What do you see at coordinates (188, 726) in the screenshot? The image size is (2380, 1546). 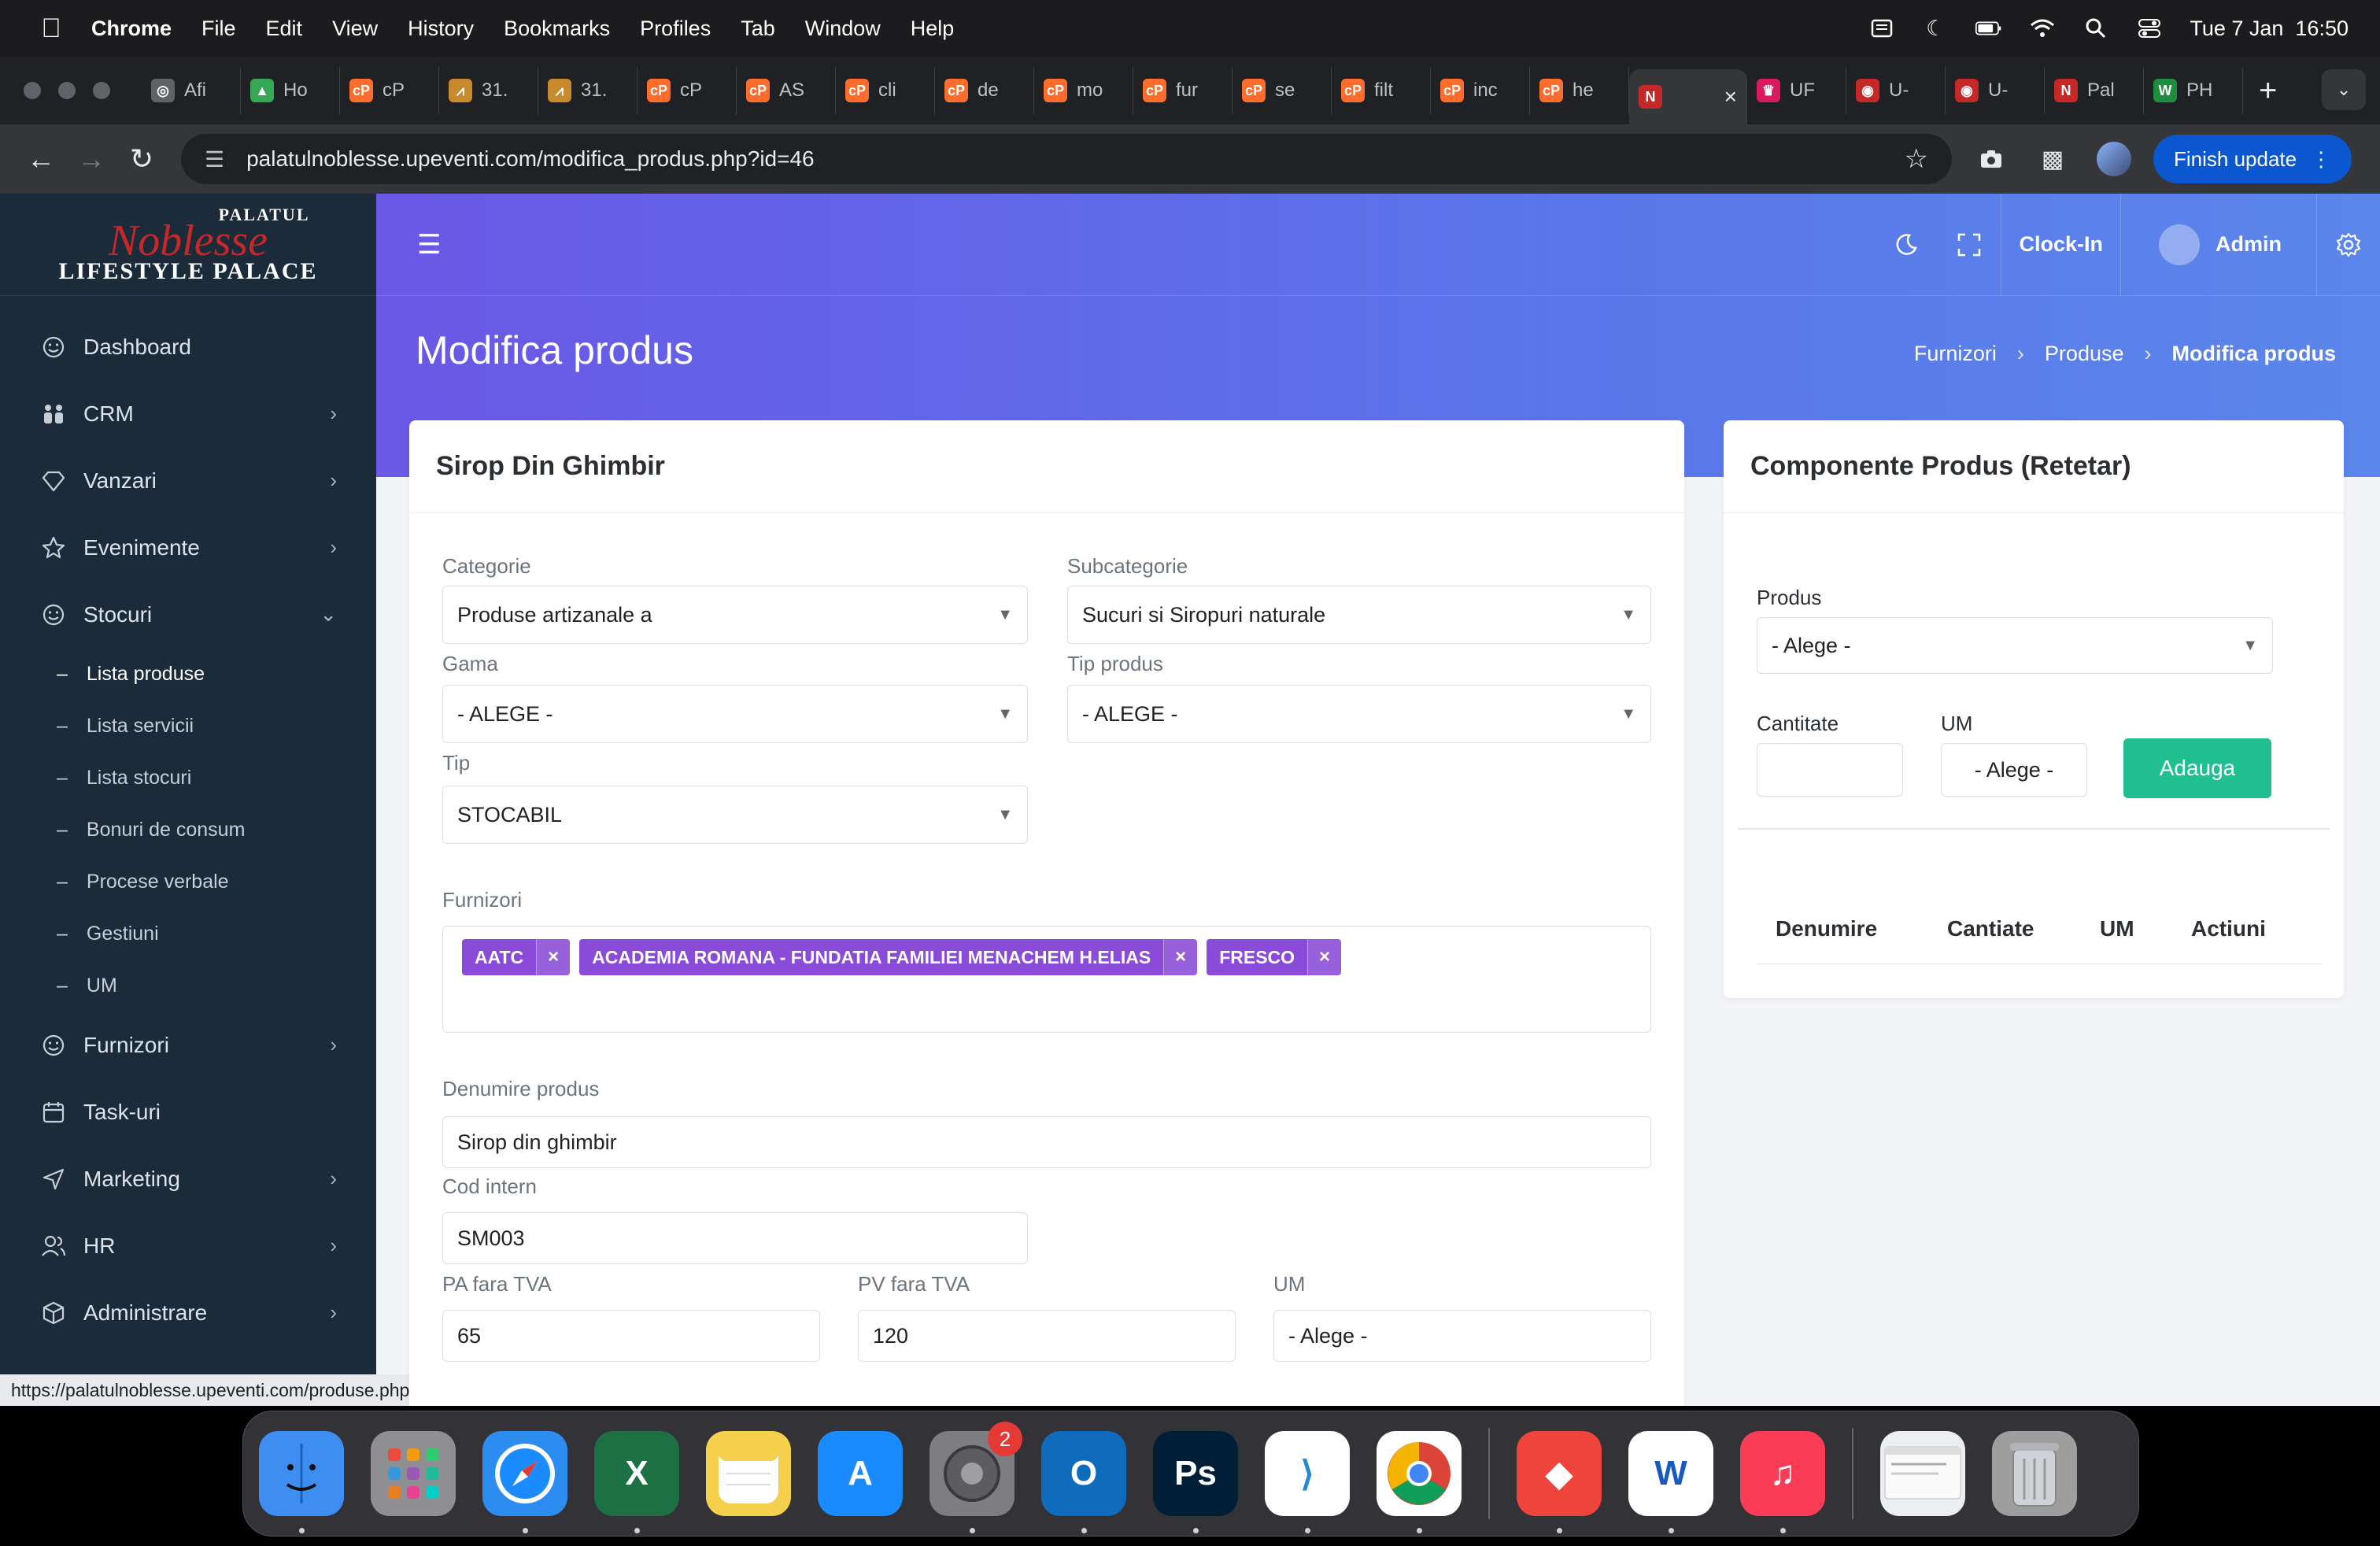 I see `sidebar-subitem-lista-servicii: – Lista servicii` at bounding box center [188, 726].